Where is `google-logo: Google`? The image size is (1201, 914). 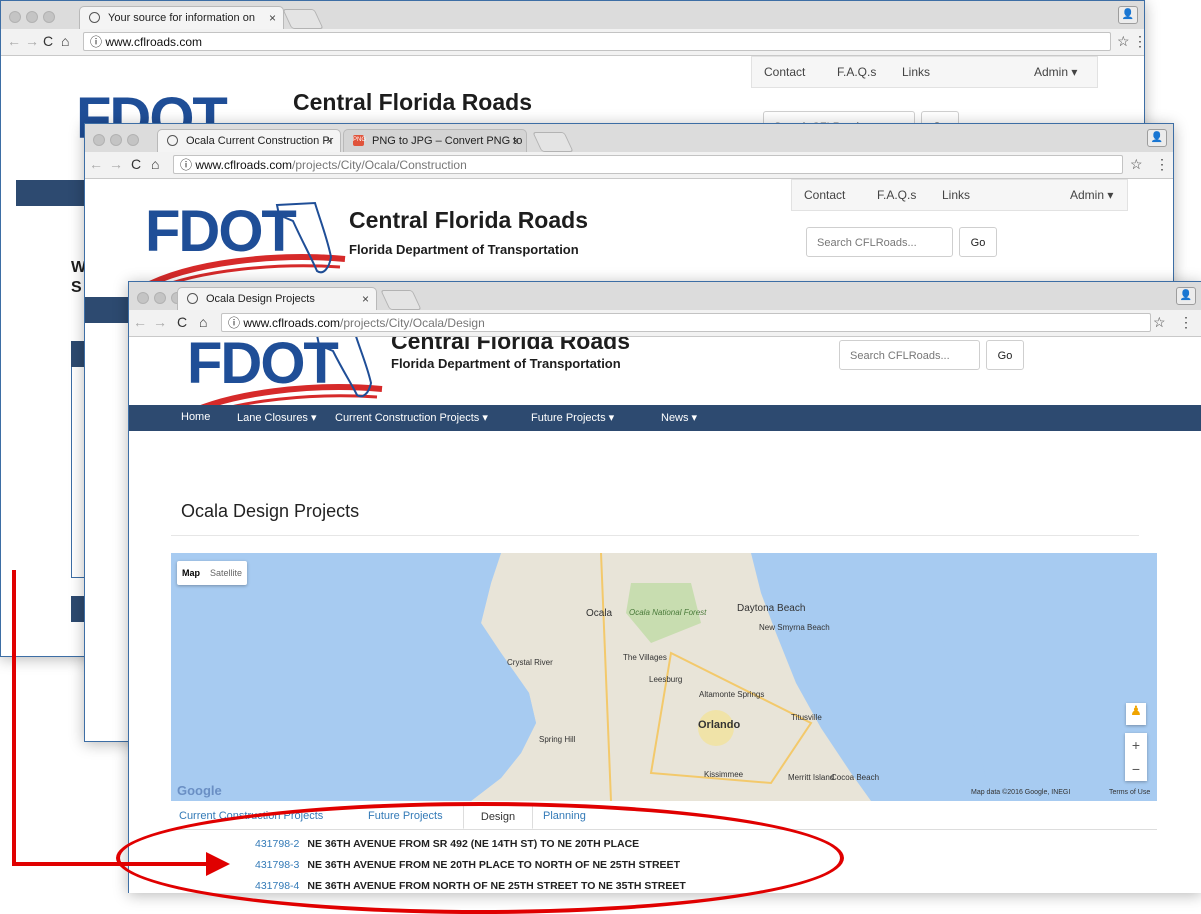 google-logo: Google is located at coordinates (199, 790).